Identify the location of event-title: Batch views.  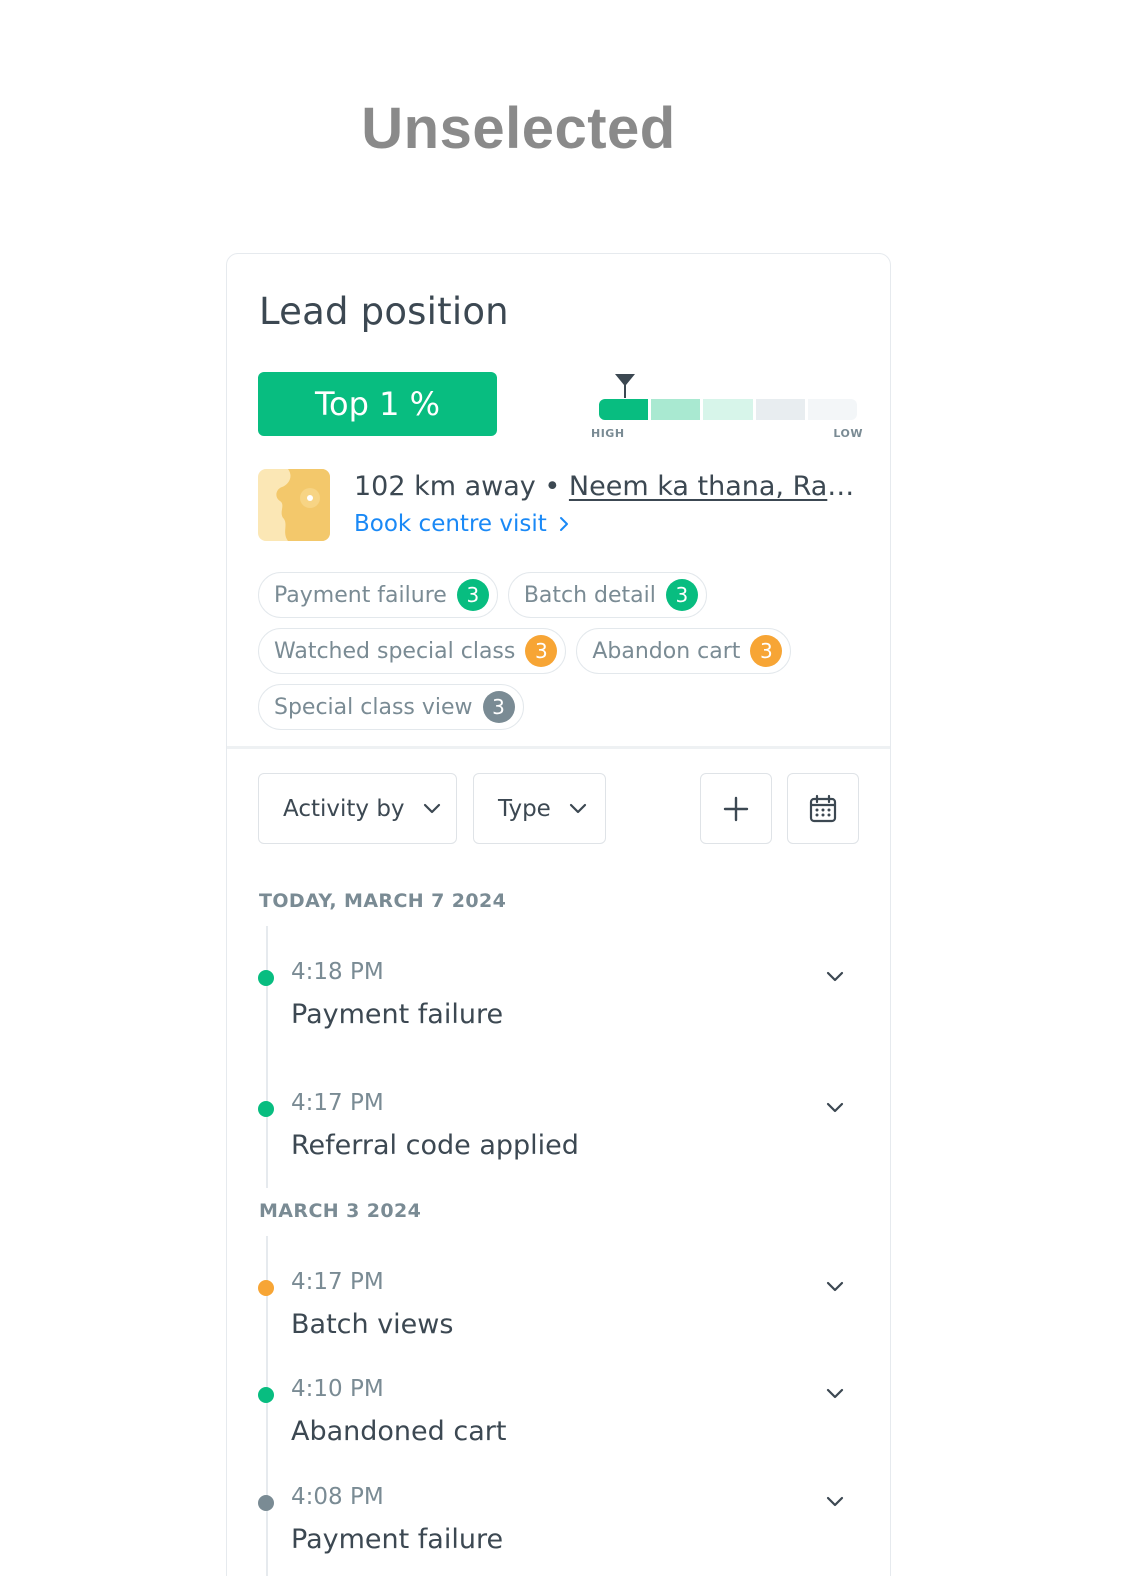
(372, 1324).